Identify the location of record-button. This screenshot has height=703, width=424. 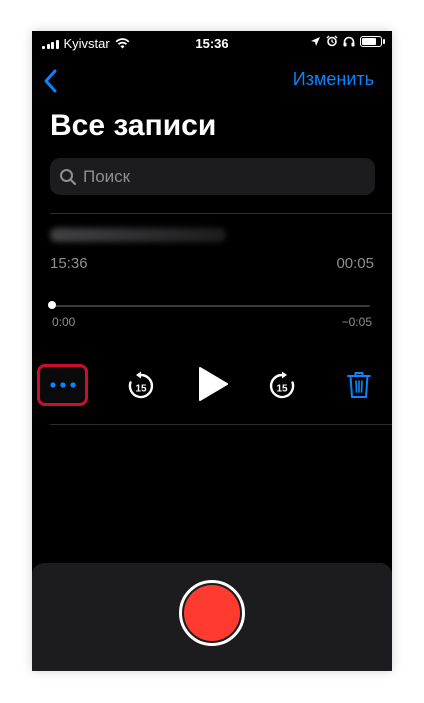
(212, 613).